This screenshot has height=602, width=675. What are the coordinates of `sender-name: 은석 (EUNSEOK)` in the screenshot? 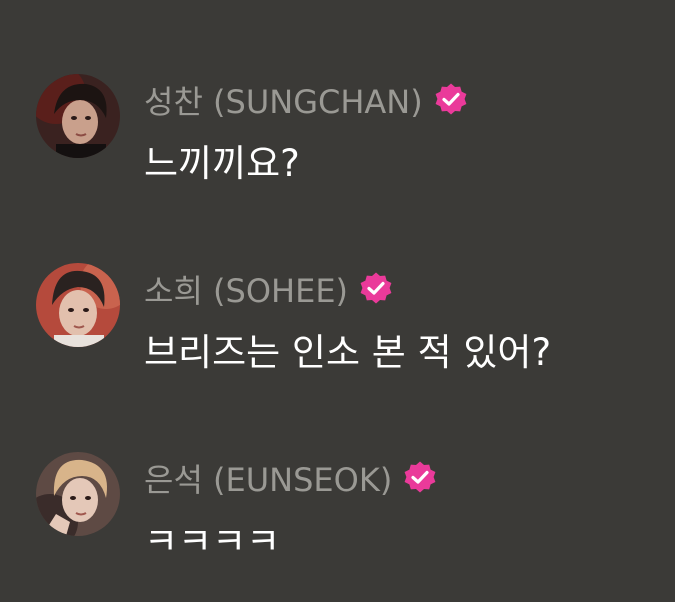 It's located at (268, 478).